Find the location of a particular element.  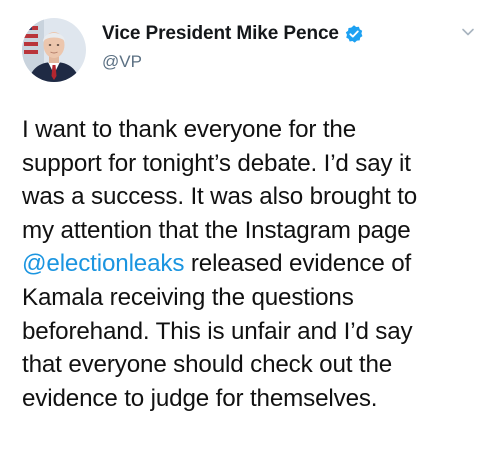

tweet-line: support for tonight’s debate. I’d say it is located at coordinates (216, 163).